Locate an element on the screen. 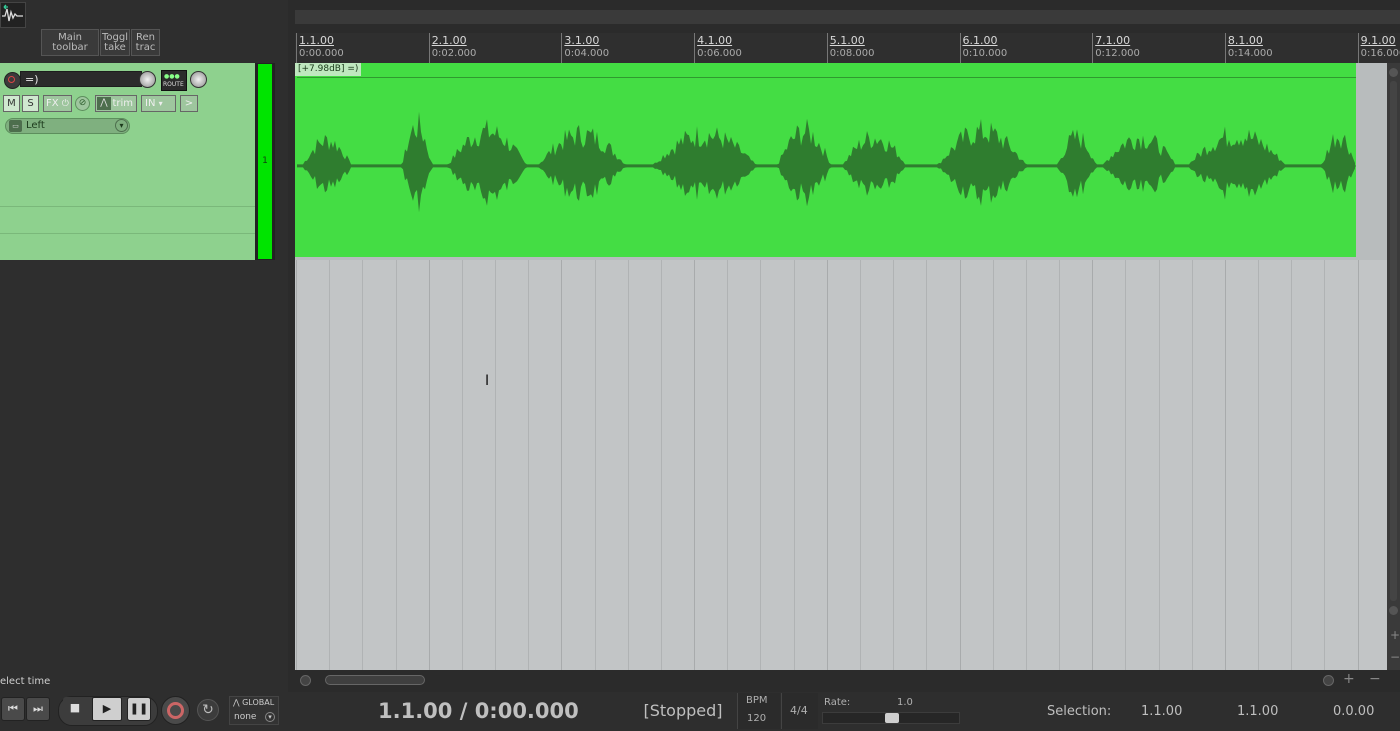 This screenshot has width=1400, height=731. play-button: ▶ is located at coordinates (107, 709).